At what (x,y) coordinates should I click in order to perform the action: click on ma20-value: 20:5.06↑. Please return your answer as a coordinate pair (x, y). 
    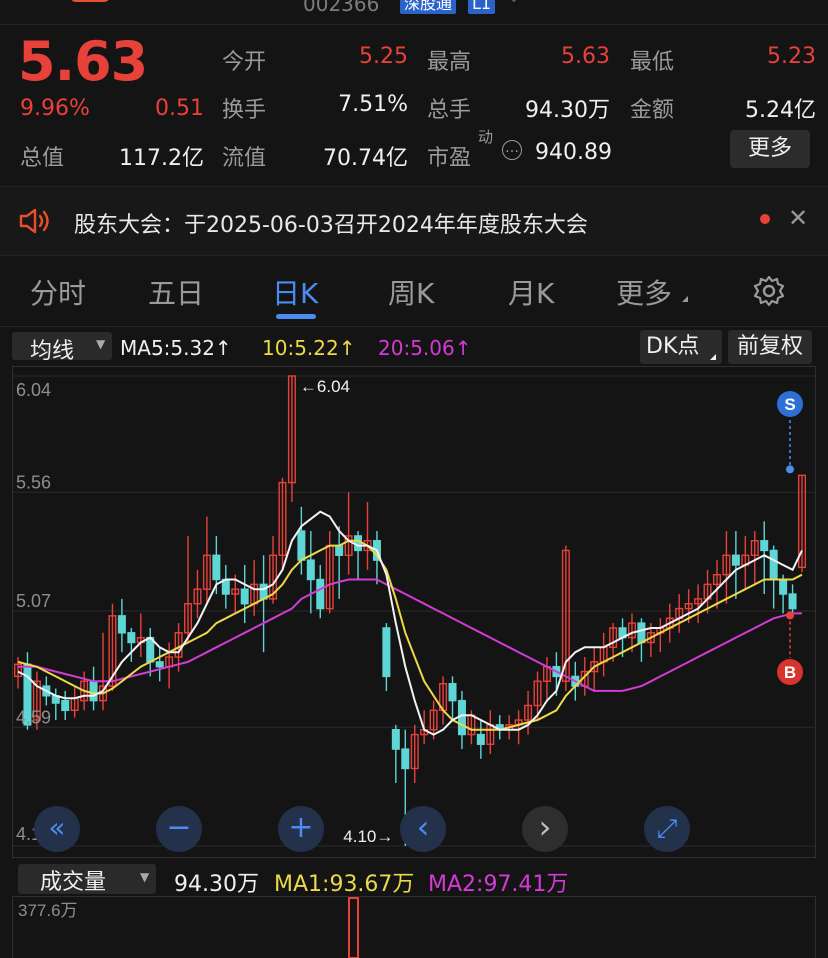
    Looking at the image, I should click on (425, 348).